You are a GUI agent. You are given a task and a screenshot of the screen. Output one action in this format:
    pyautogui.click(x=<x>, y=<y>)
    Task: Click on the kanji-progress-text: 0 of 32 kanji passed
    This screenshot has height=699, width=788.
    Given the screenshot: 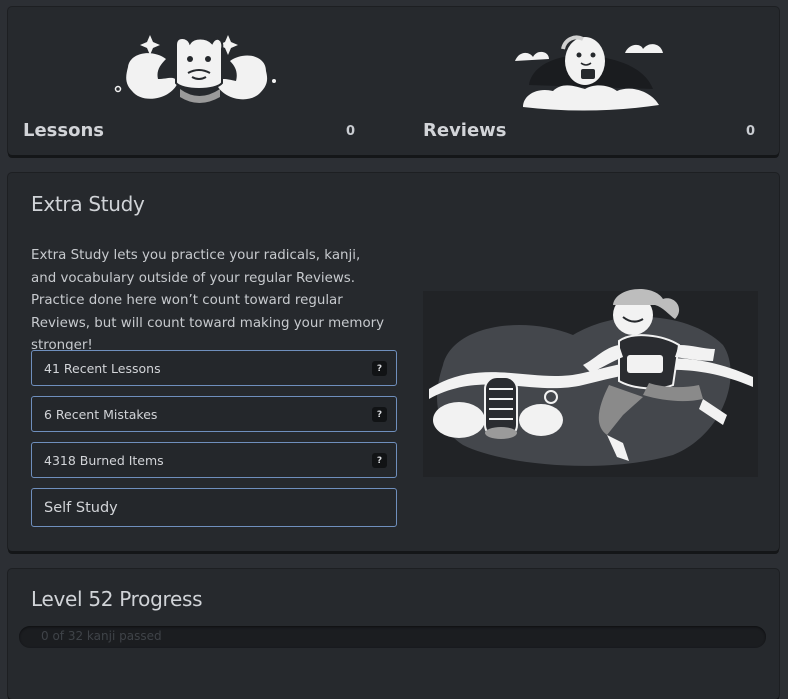 What is the action you would take?
    pyautogui.click(x=101, y=636)
    